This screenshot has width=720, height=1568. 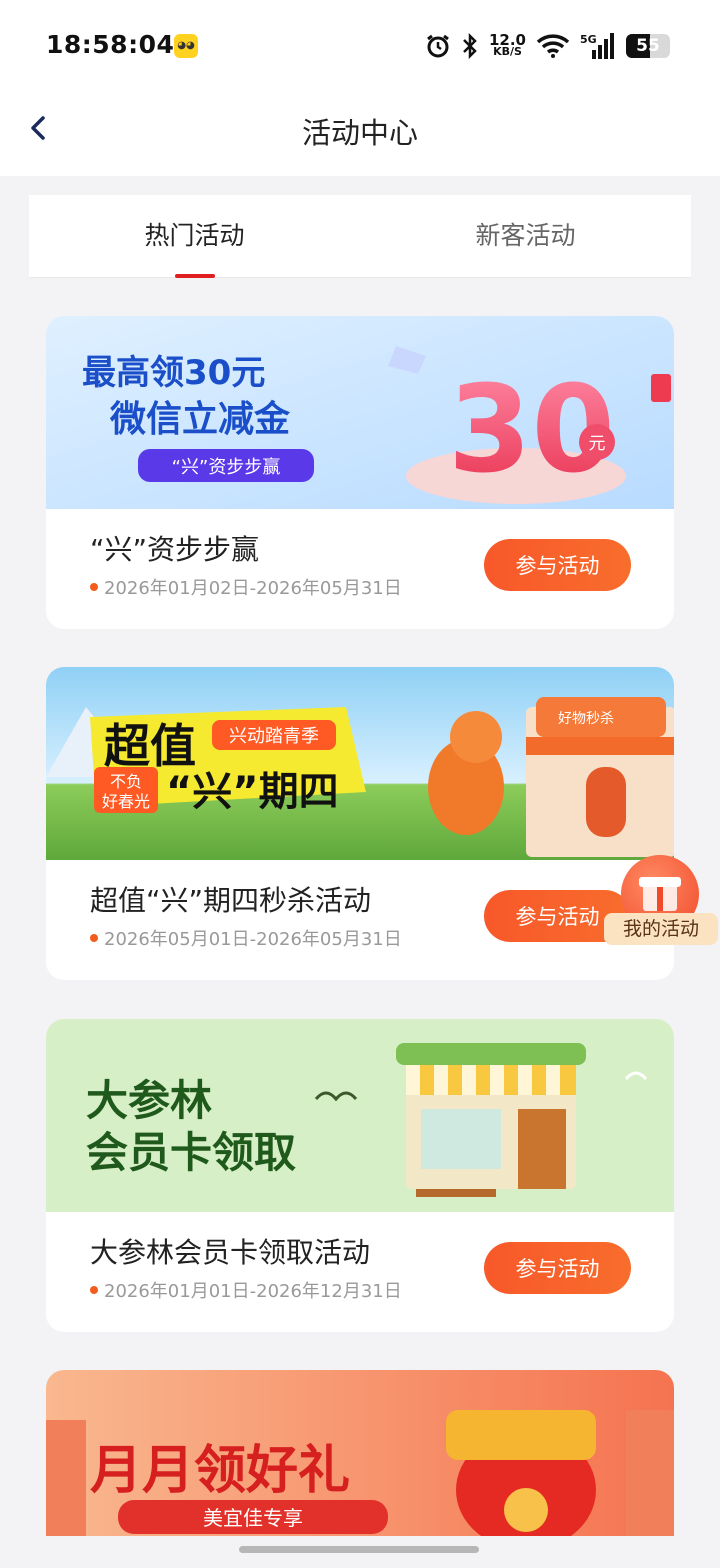 What do you see at coordinates (230, 1252) in the screenshot?
I see `activity-title: 大参林会员卡领取活动` at bounding box center [230, 1252].